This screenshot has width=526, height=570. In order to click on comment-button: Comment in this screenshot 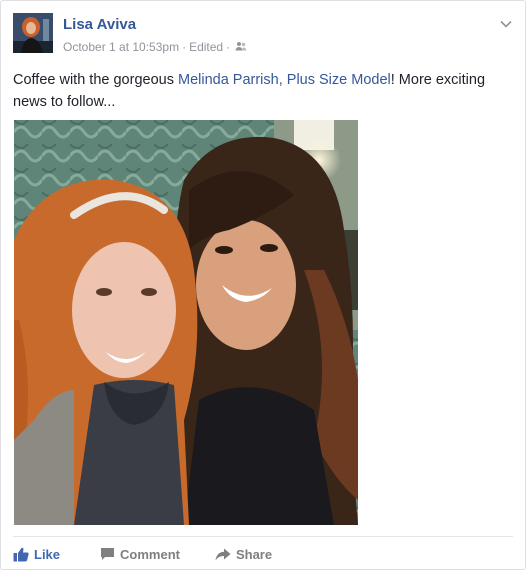, I will do `click(140, 554)`.